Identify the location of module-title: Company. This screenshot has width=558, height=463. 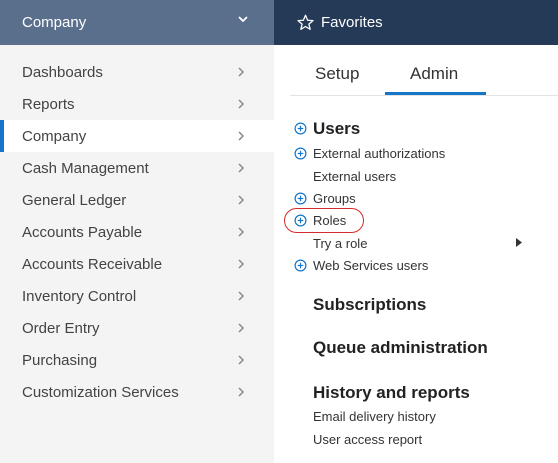
(54, 22).